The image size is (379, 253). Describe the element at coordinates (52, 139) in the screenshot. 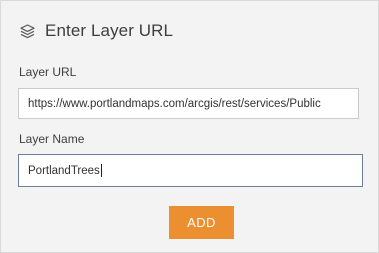

I see `layer-name-label: Layer Name` at that location.